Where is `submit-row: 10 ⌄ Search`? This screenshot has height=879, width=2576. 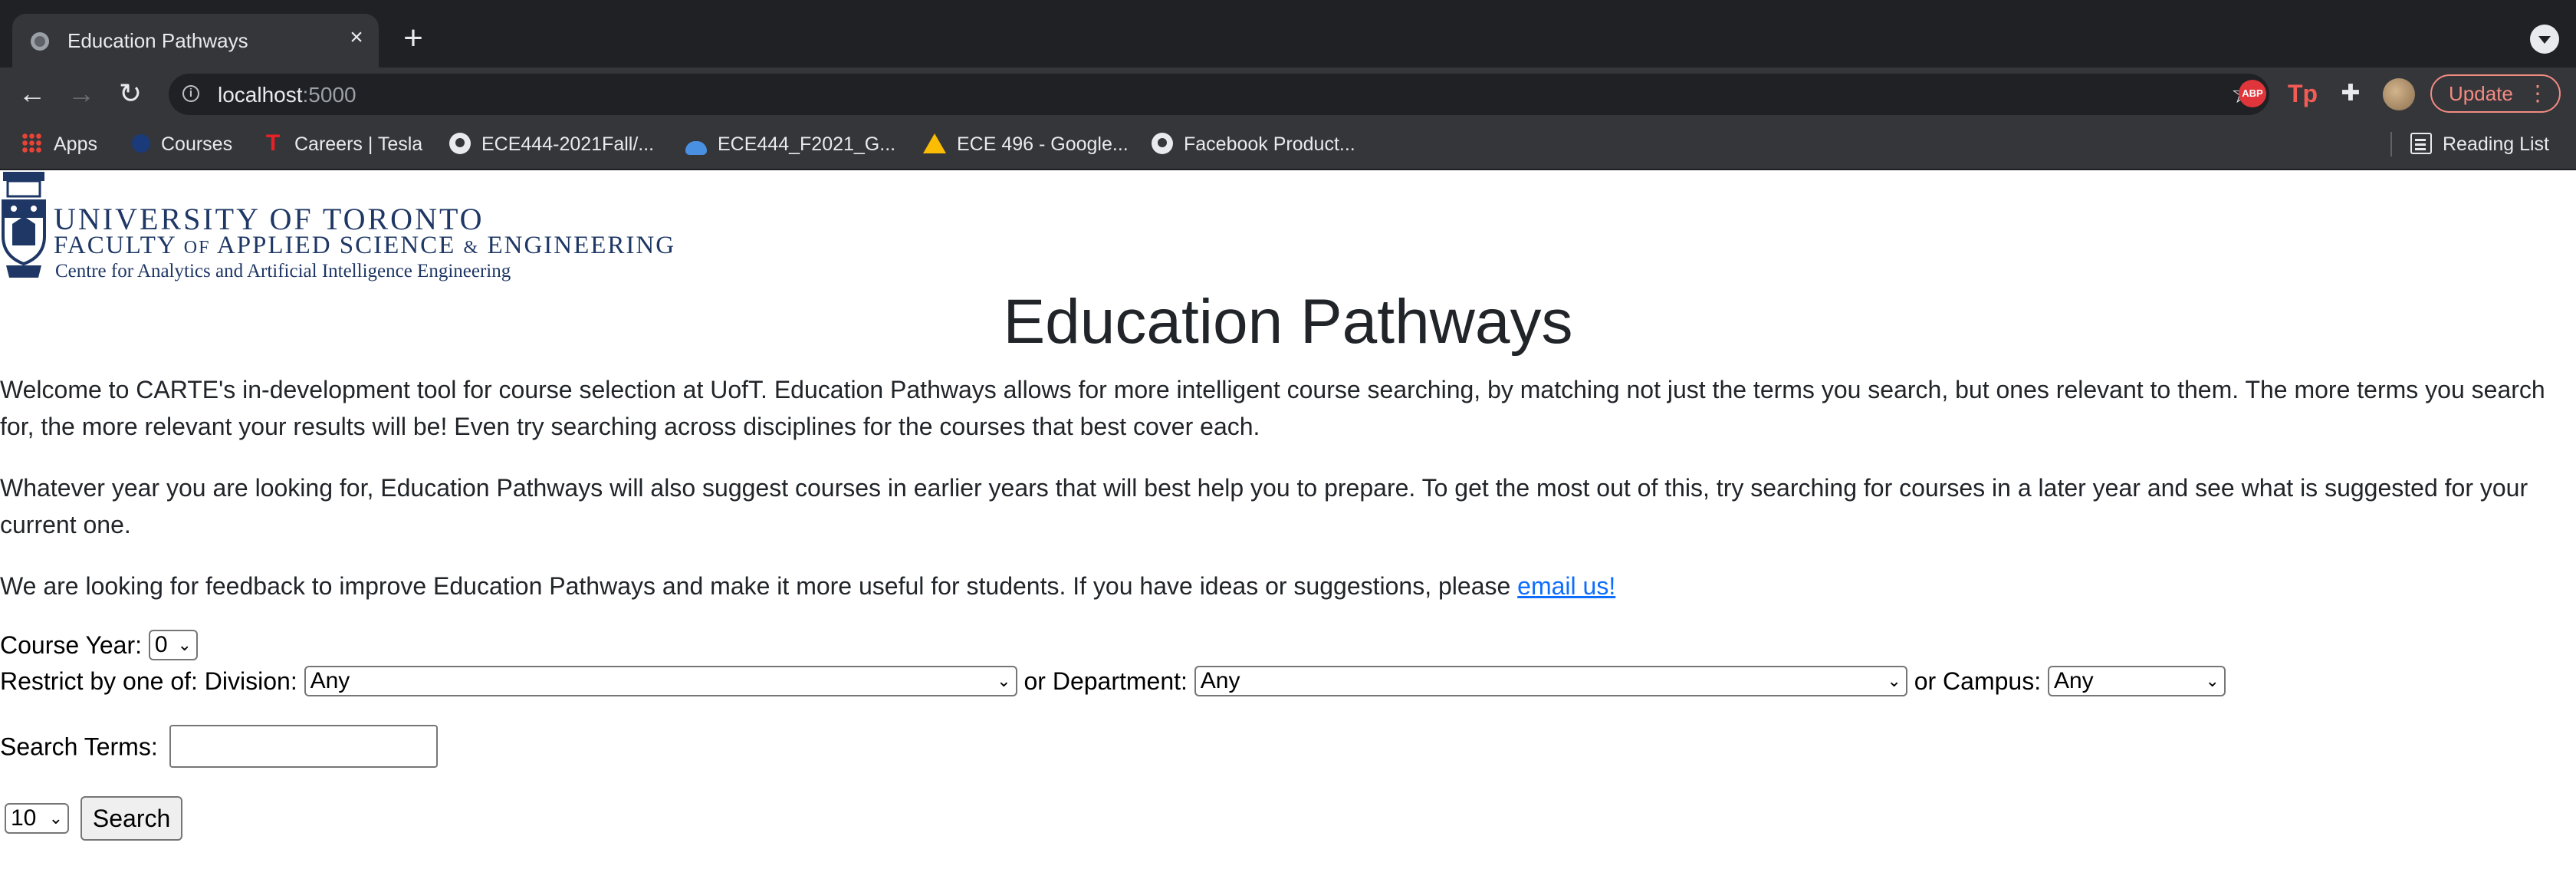
submit-row: 10 ⌄ Search is located at coordinates (92, 819).